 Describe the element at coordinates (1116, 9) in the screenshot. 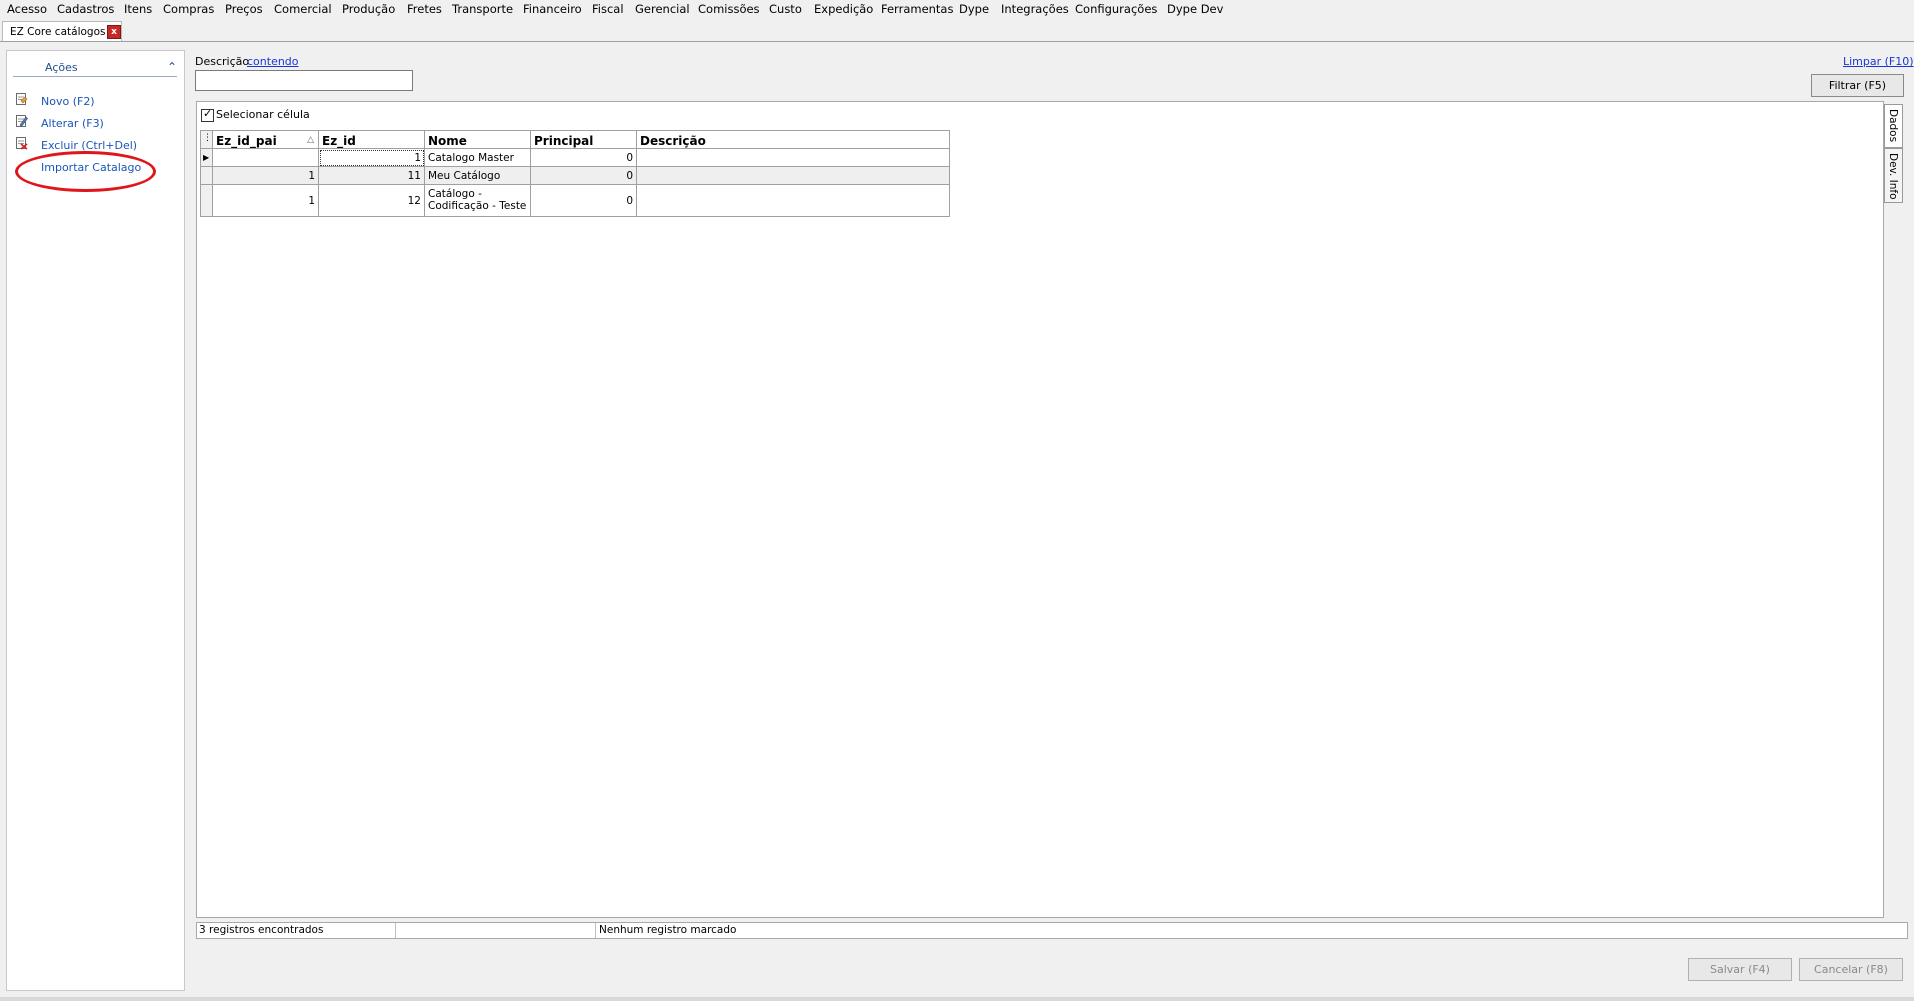

I see `menu-configuracoes: Configurações` at that location.